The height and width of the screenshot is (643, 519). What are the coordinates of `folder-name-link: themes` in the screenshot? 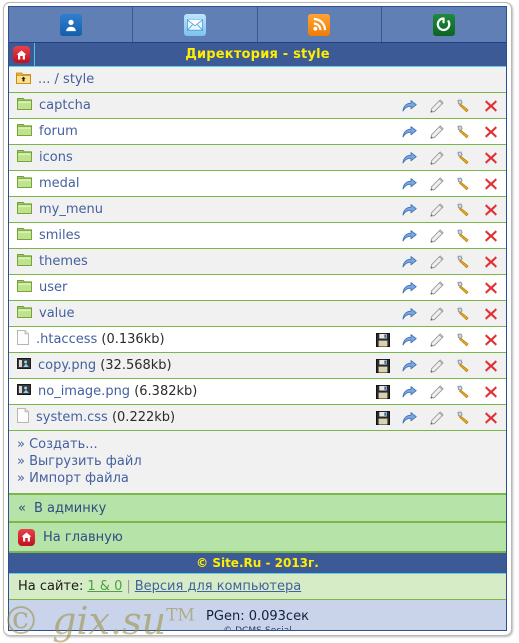 It's located at (63, 261).